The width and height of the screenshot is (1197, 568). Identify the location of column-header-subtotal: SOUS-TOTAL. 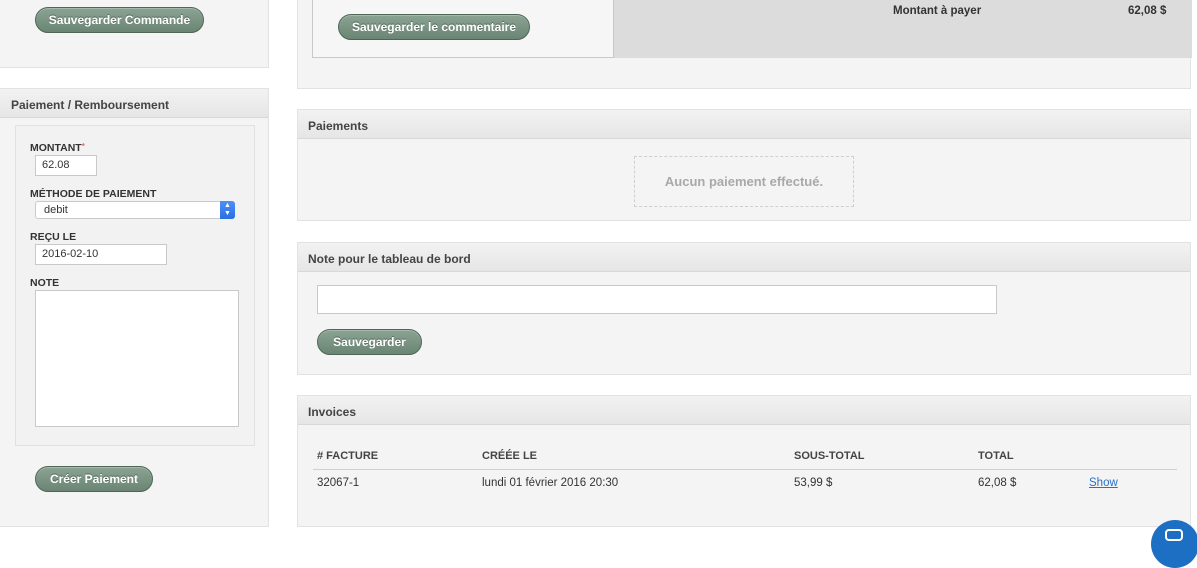
(829, 456).